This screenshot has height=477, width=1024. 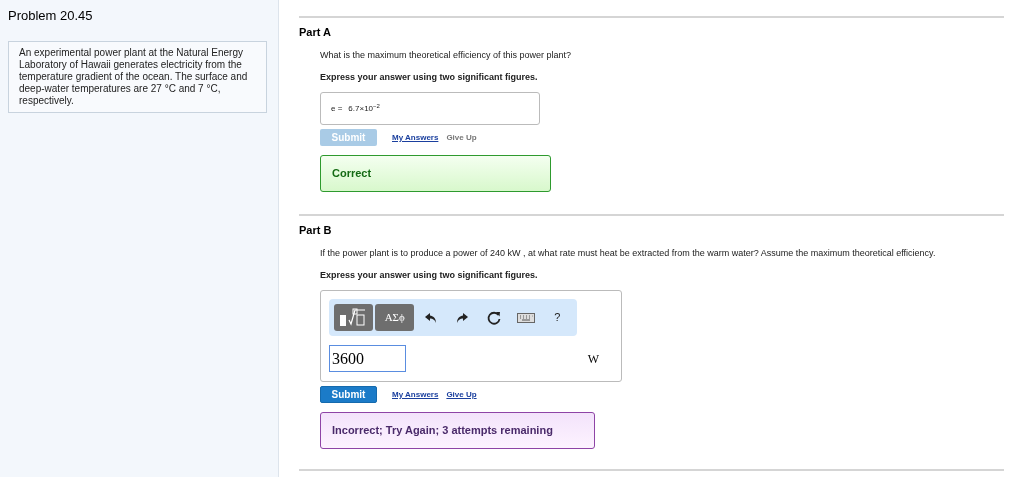 I want to click on problem-statement: An experimental power plant at the Natural Energy Laboratory of Hawaii generates electricity from the temperature gradient of the ocean. The surface and deep-water temperatures are 27 °C and 7 °C, respectively., so click(x=137, y=76).